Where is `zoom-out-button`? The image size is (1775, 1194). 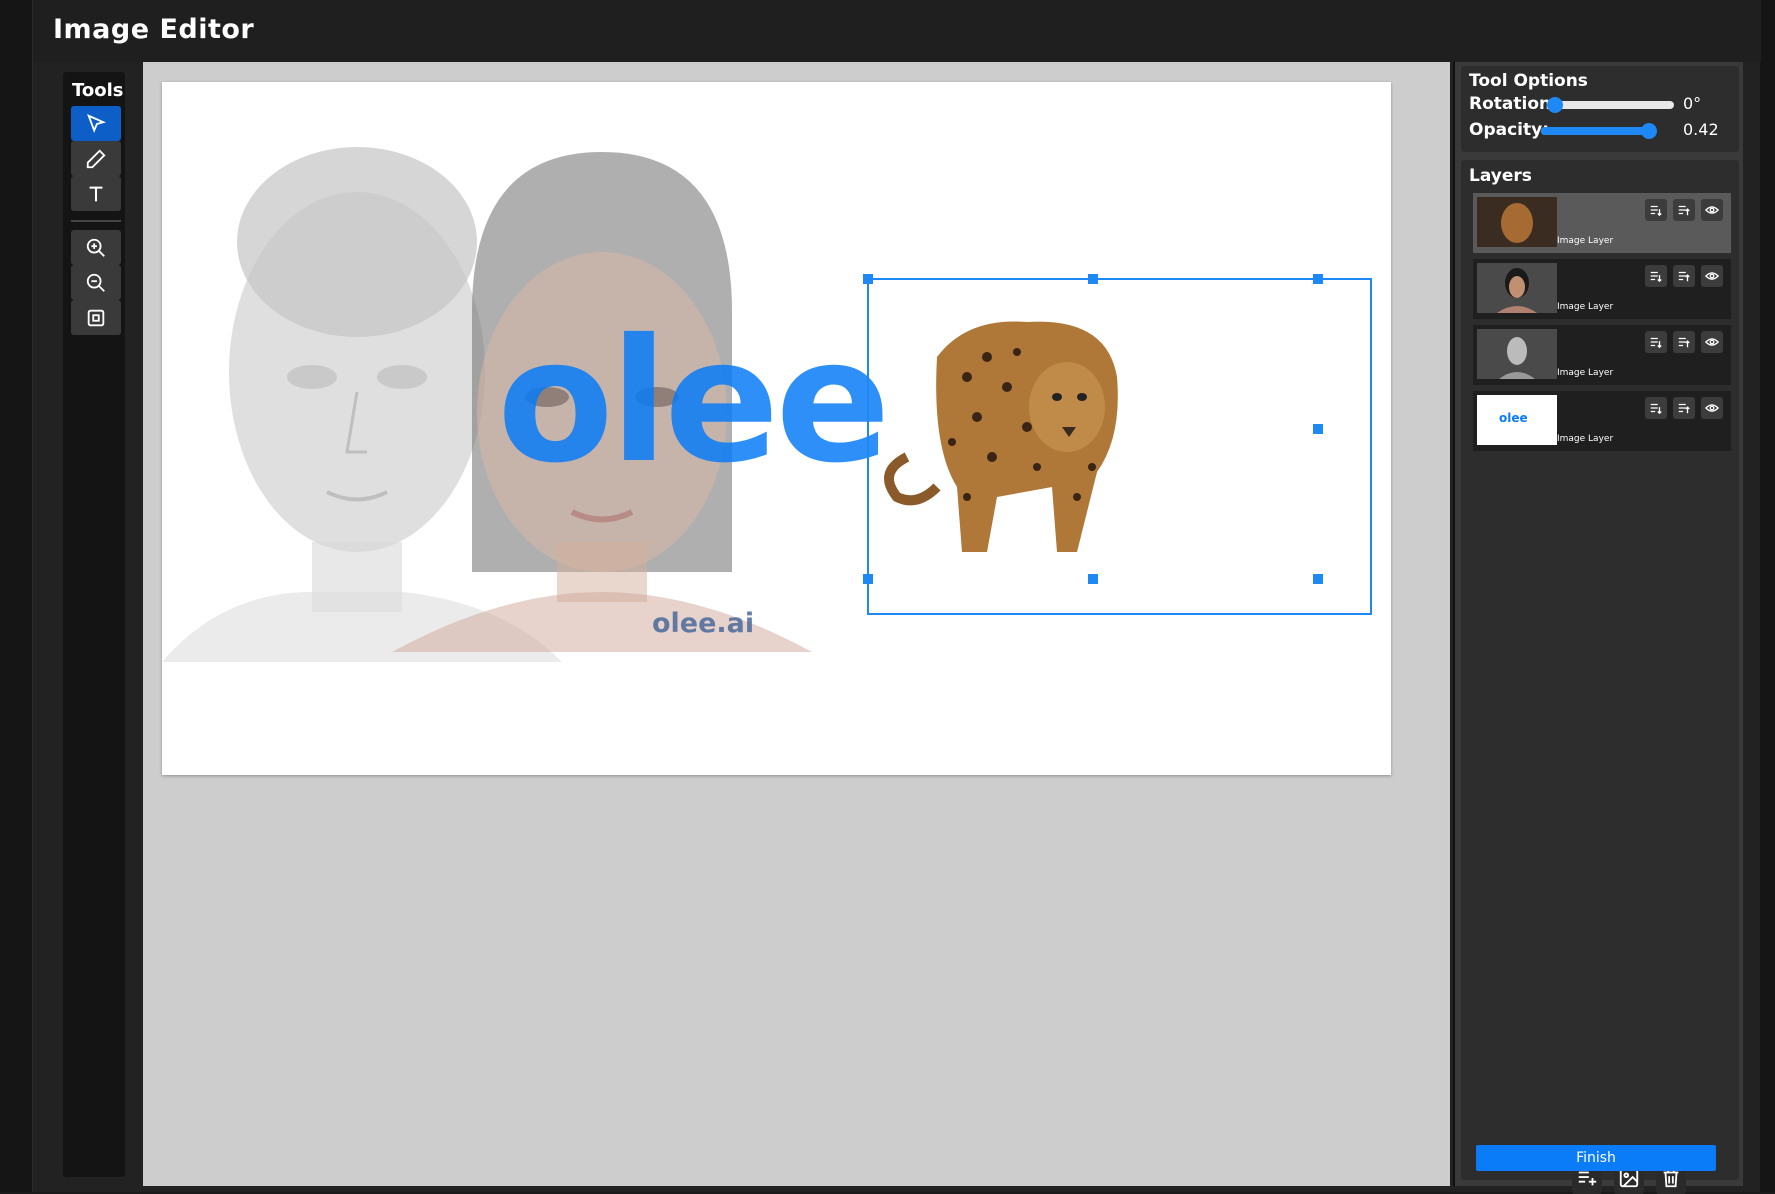
zoom-out-button is located at coordinates (96, 282).